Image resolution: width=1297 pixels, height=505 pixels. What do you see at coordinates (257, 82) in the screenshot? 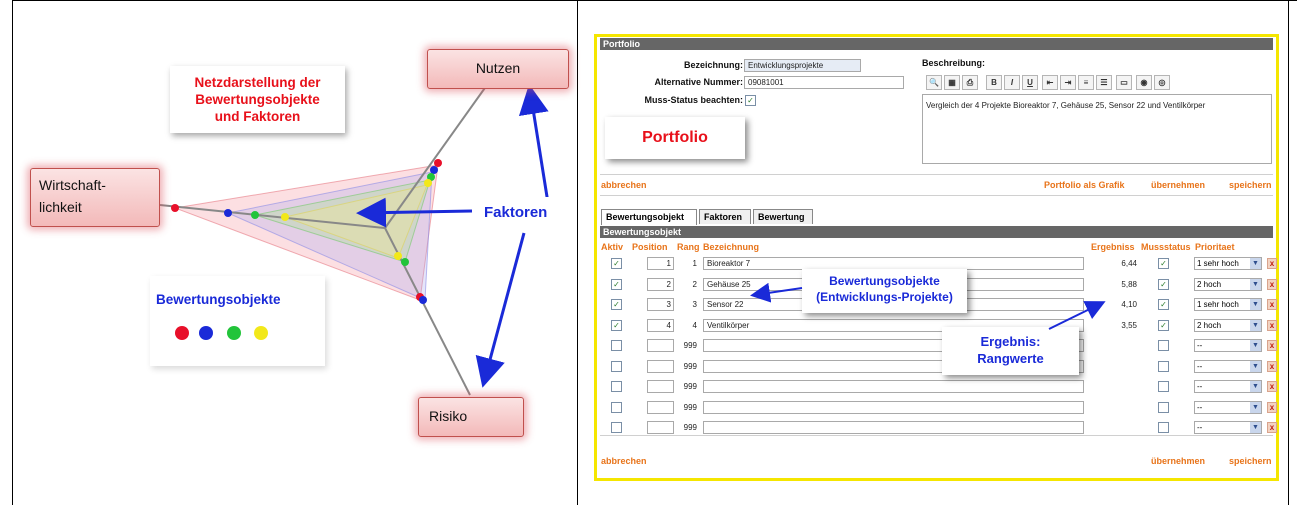
I see `diagram-title-line-1: Netzdarstellung der` at bounding box center [257, 82].